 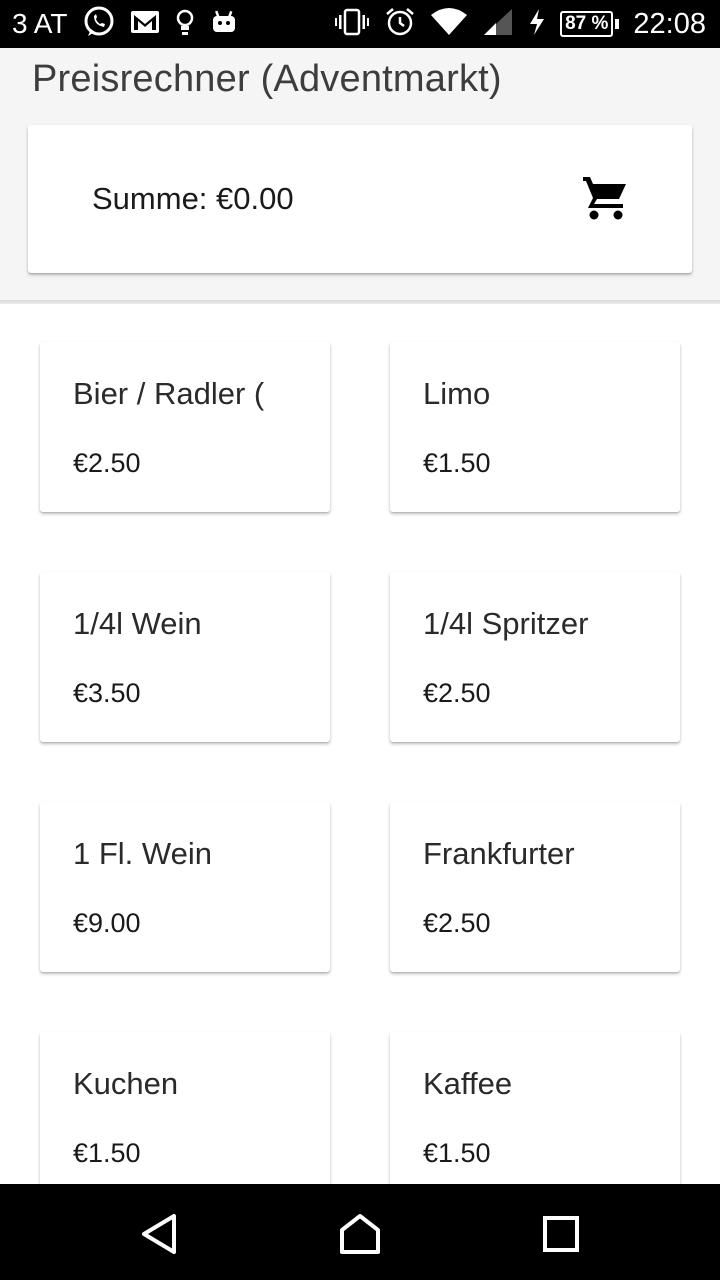 I want to click on back-triangle-icon, so click(x=160, y=1237).